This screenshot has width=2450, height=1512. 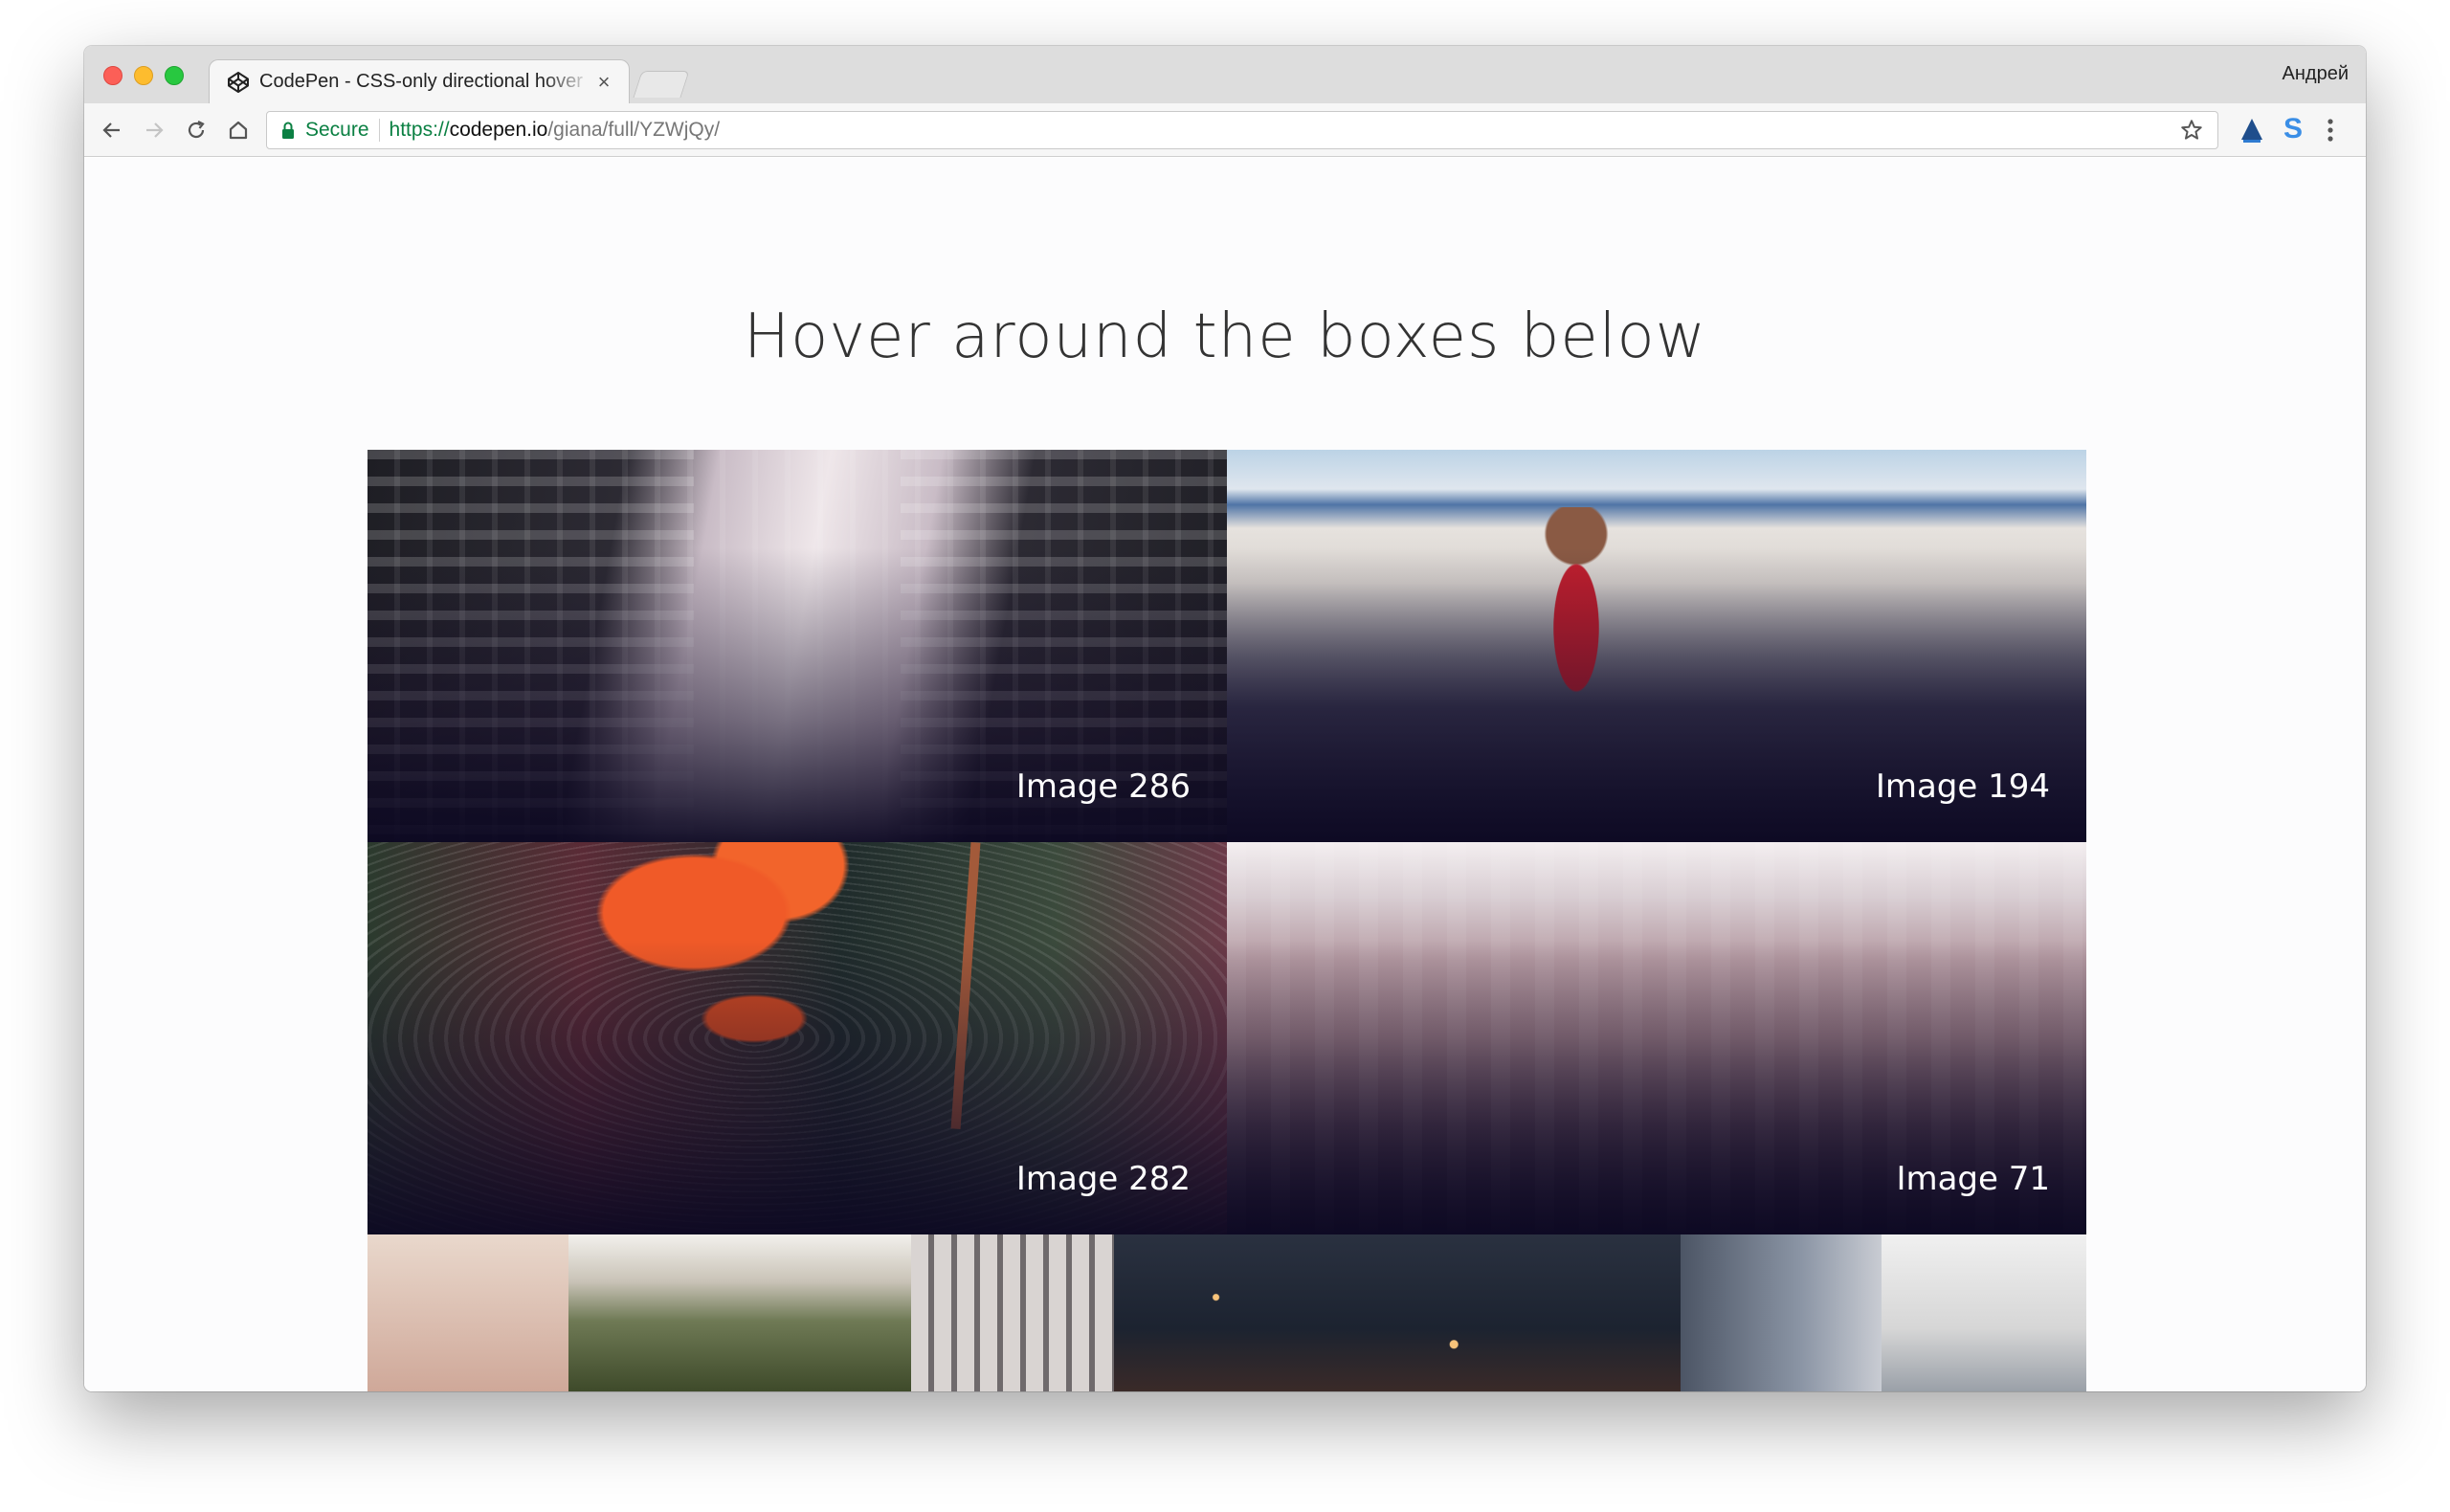 What do you see at coordinates (2293, 129) in the screenshot?
I see `extension-s-icon: S` at bounding box center [2293, 129].